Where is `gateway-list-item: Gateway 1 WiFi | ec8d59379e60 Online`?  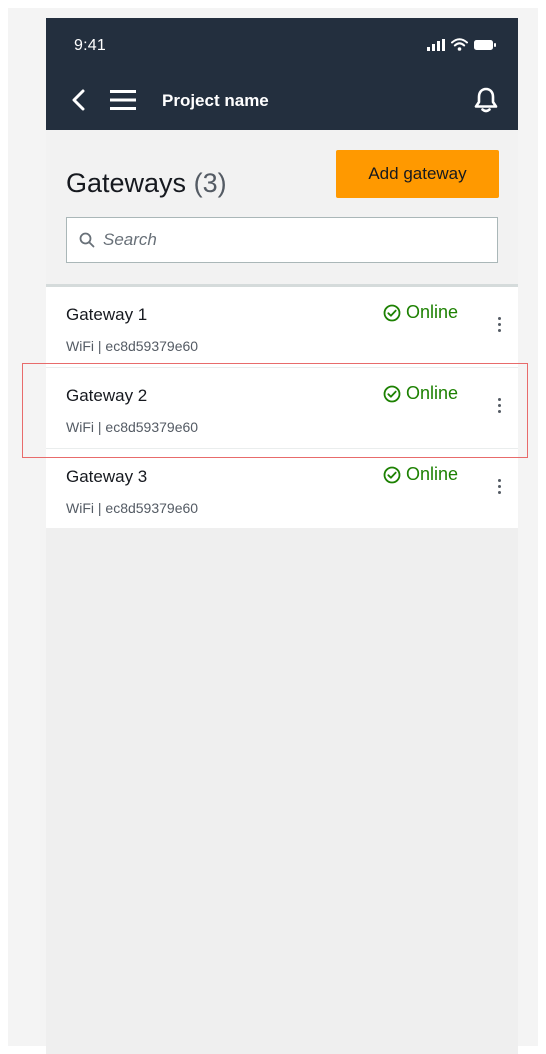 gateway-list-item: Gateway 1 WiFi | ec8d59379e60 Online is located at coordinates (282, 327).